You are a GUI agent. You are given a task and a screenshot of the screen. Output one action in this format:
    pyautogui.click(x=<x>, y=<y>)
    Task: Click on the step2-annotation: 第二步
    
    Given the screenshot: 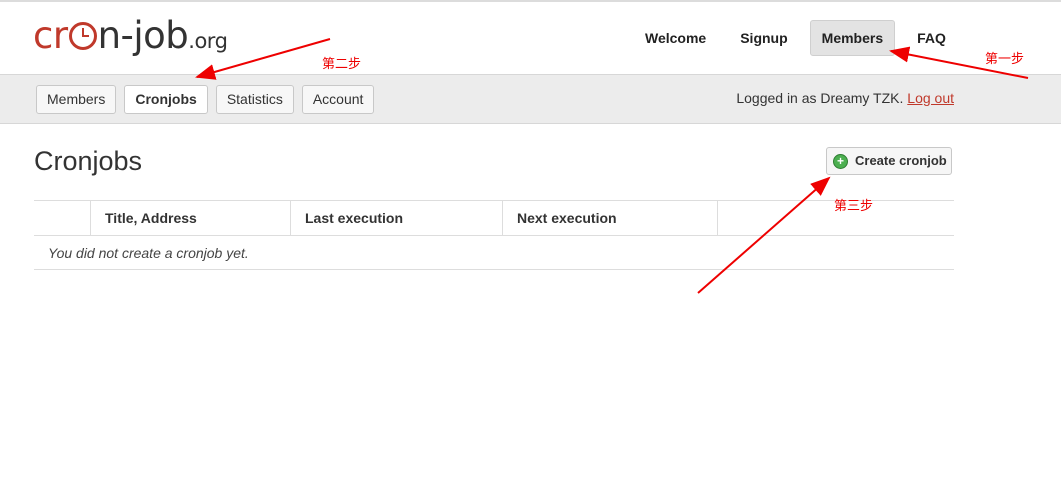 What is the action you would take?
    pyautogui.click(x=342, y=64)
    